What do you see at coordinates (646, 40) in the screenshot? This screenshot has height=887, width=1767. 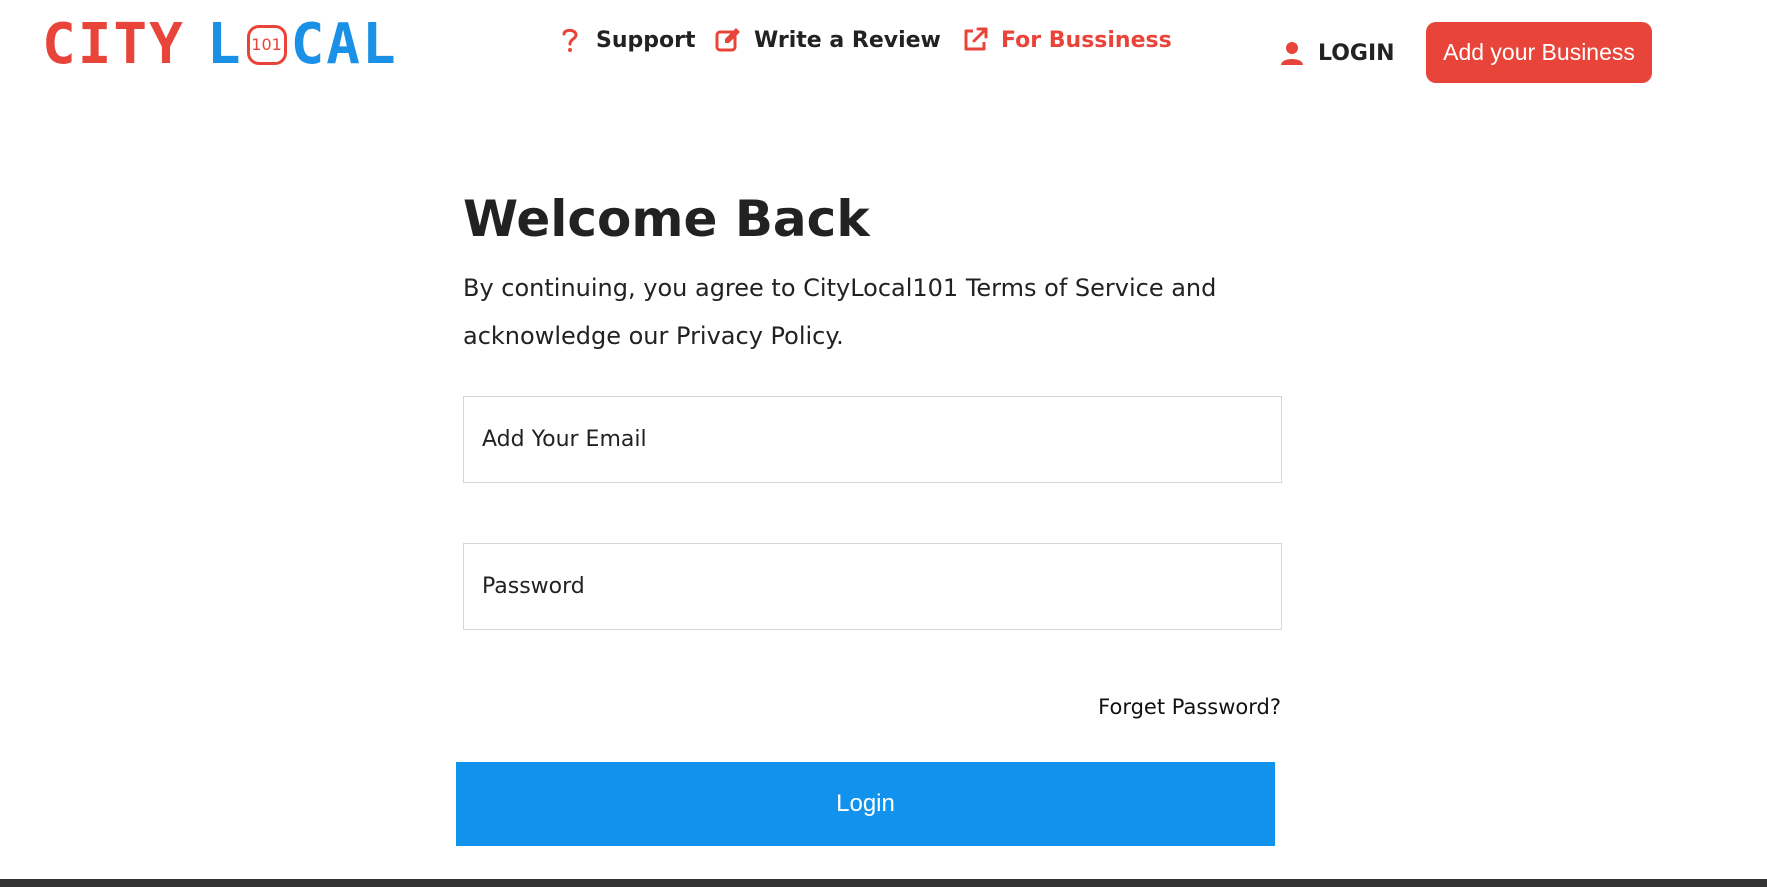 I see `nav-support-label: Support` at bounding box center [646, 40].